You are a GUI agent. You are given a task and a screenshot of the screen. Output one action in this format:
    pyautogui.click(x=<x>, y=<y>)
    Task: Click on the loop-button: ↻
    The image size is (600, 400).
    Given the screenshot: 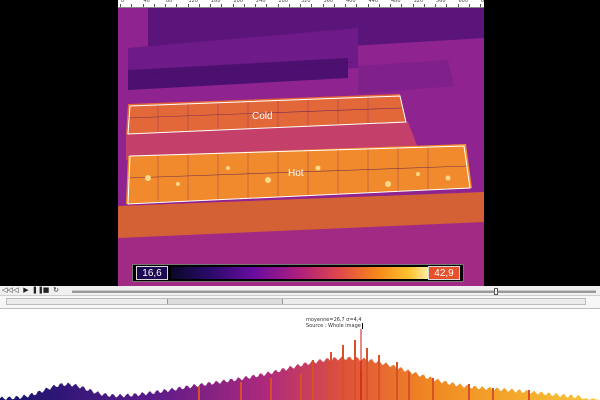 What is the action you would take?
    pyautogui.click(x=56, y=290)
    